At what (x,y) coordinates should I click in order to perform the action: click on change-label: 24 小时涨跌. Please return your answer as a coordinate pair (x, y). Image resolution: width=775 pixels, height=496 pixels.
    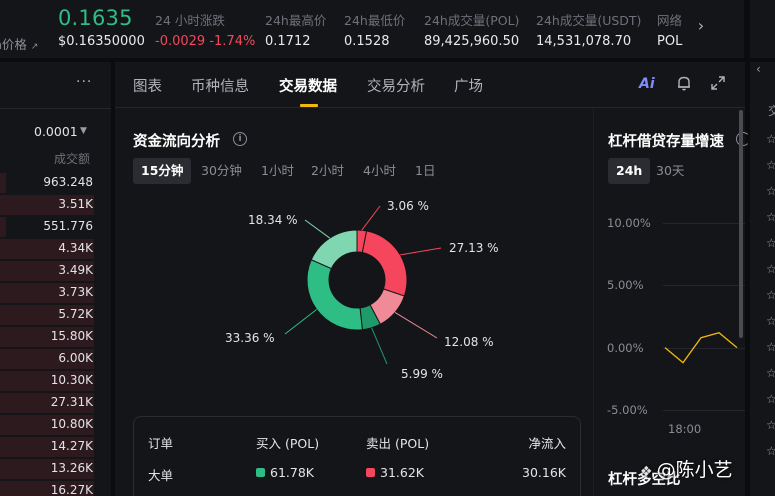
    Looking at the image, I should click on (190, 20).